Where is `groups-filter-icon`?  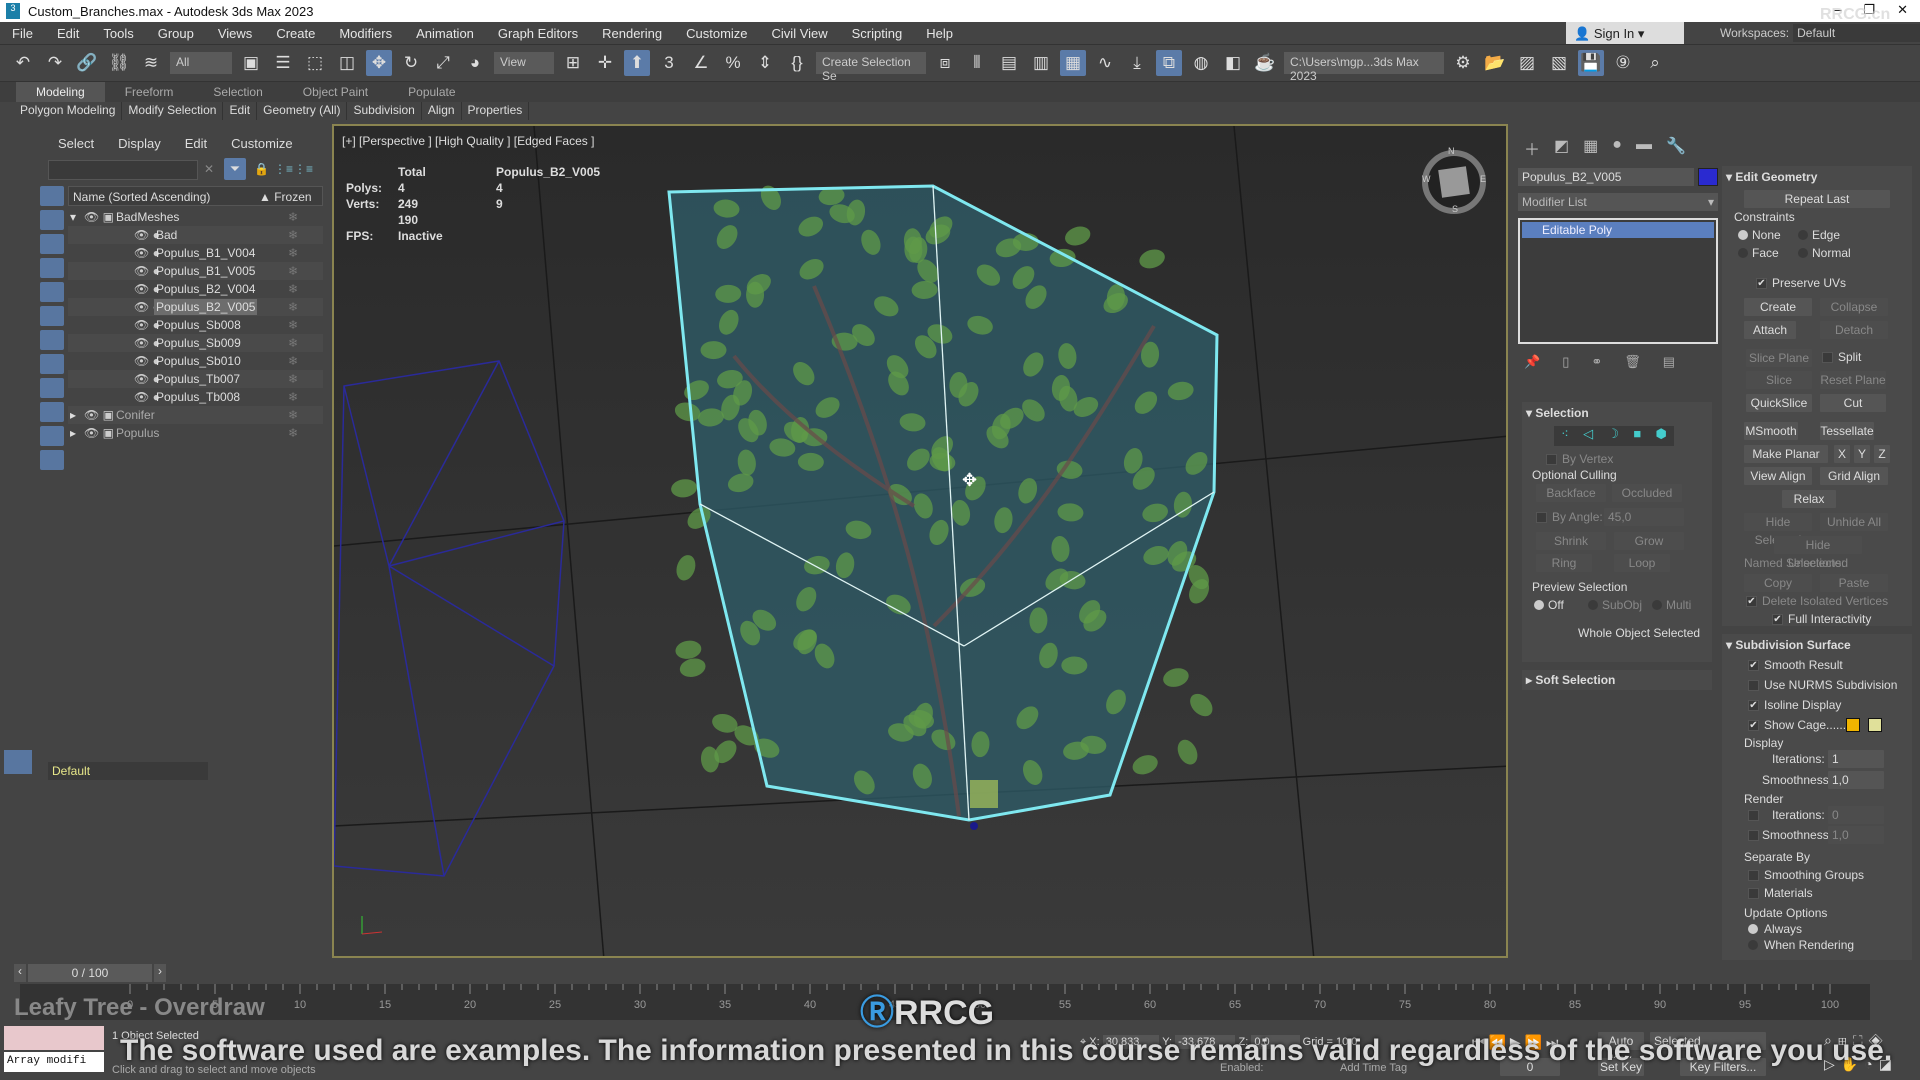
groups-filter-icon is located at coordinates (52, 340).